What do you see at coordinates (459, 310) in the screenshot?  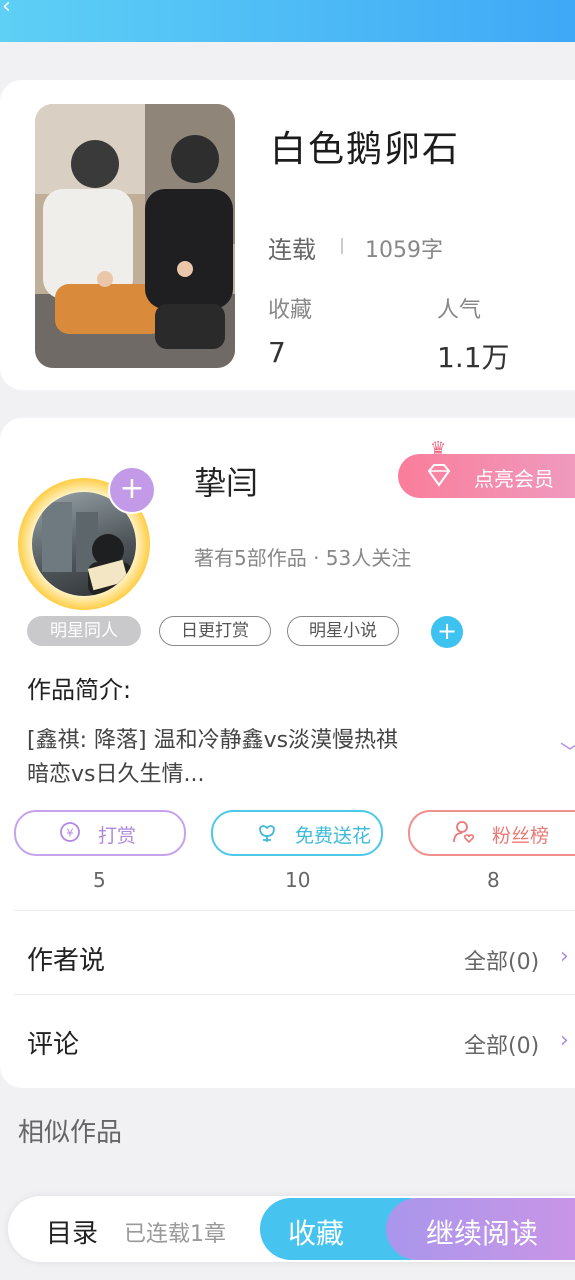 I see `popularity-label: 人气` at bounding box center [459, 310].